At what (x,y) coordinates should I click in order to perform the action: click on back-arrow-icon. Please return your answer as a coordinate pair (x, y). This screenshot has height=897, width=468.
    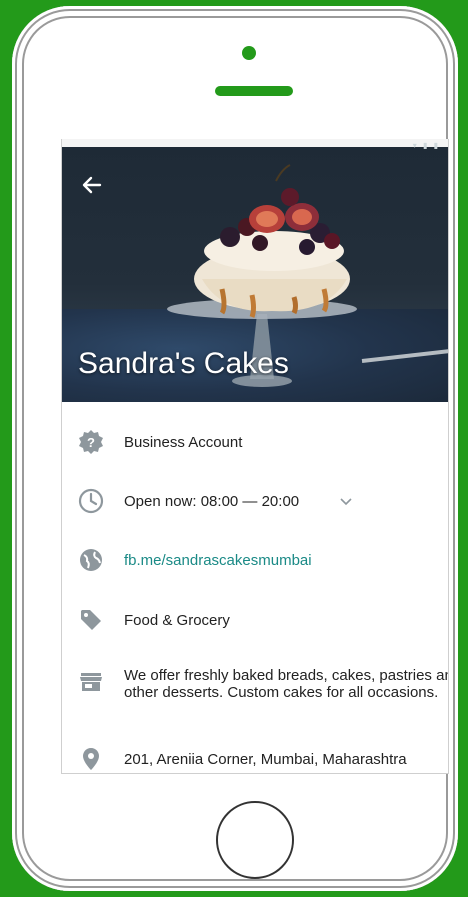
    Looking at the image, I should click on (92, 185).